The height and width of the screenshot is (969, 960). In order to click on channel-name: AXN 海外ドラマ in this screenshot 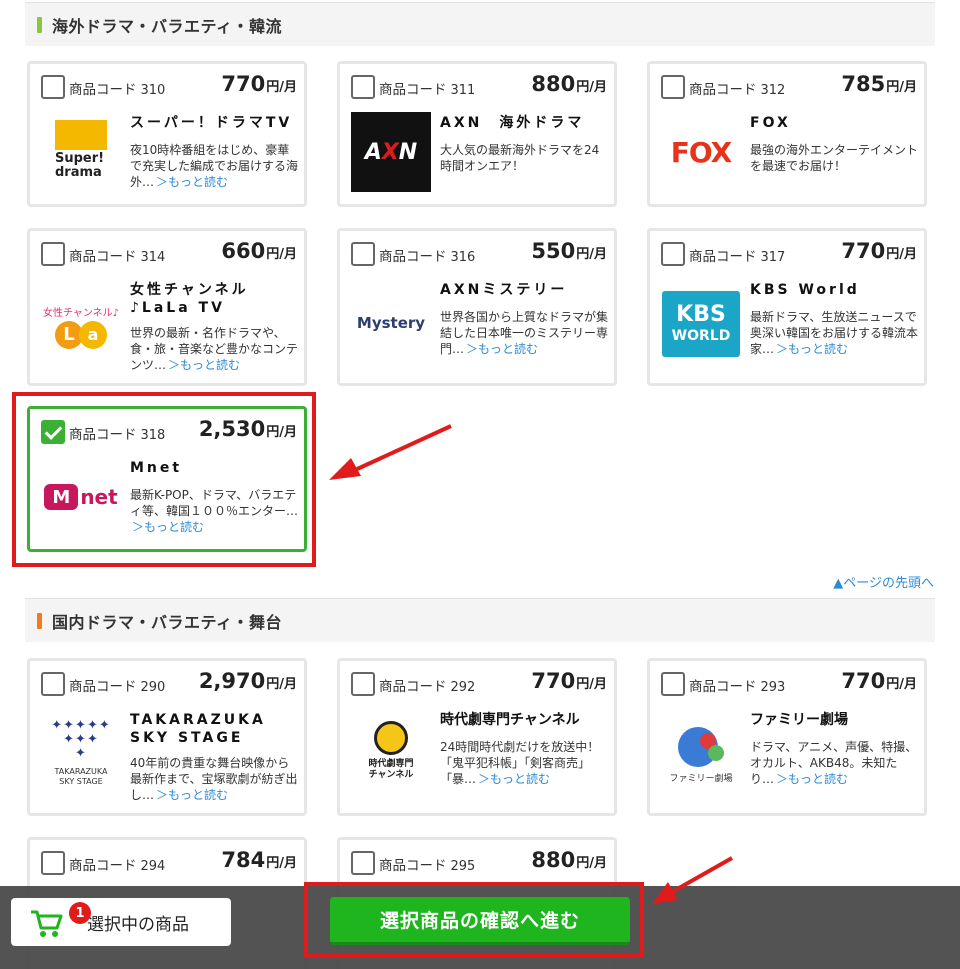, I will do `click(512, 123)`.